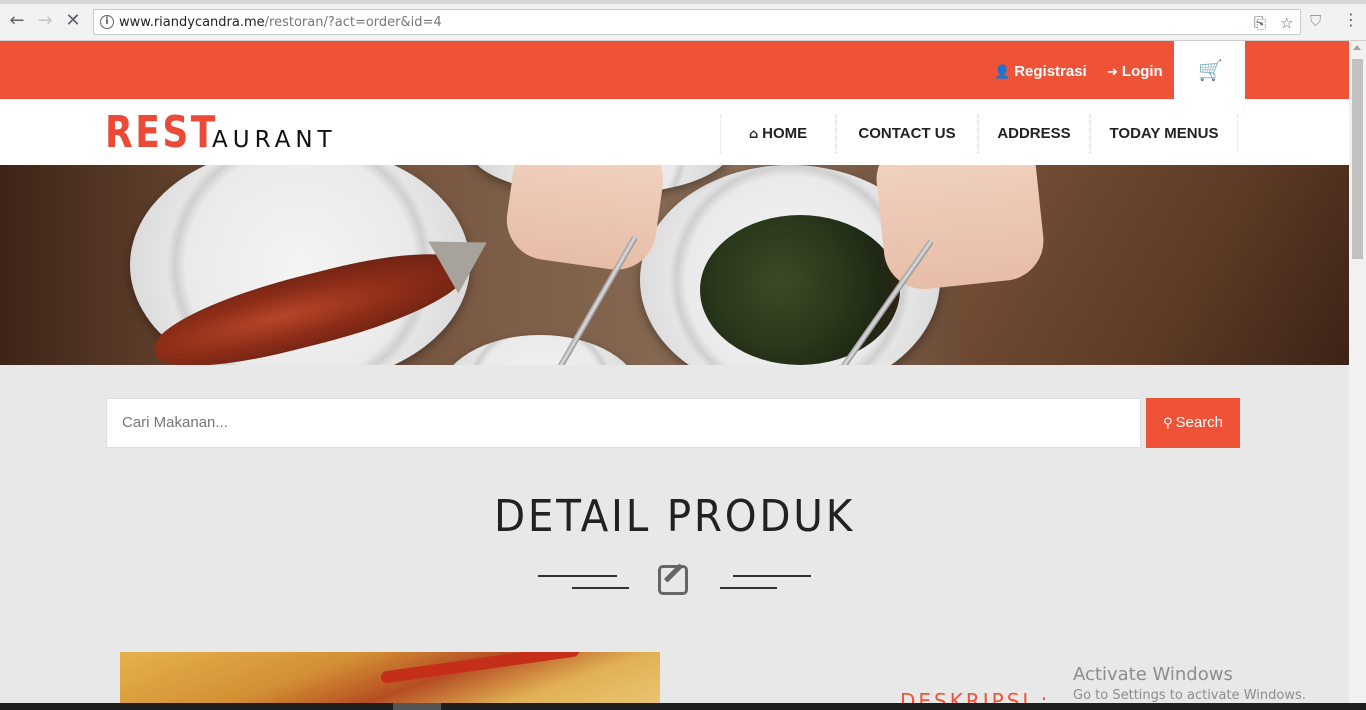 Image resolution: width=1366 pixels, height=710 pixels. Describe the element at coordinates (540, 350) in the screenshot. I see `hero-plate-small` at that location.